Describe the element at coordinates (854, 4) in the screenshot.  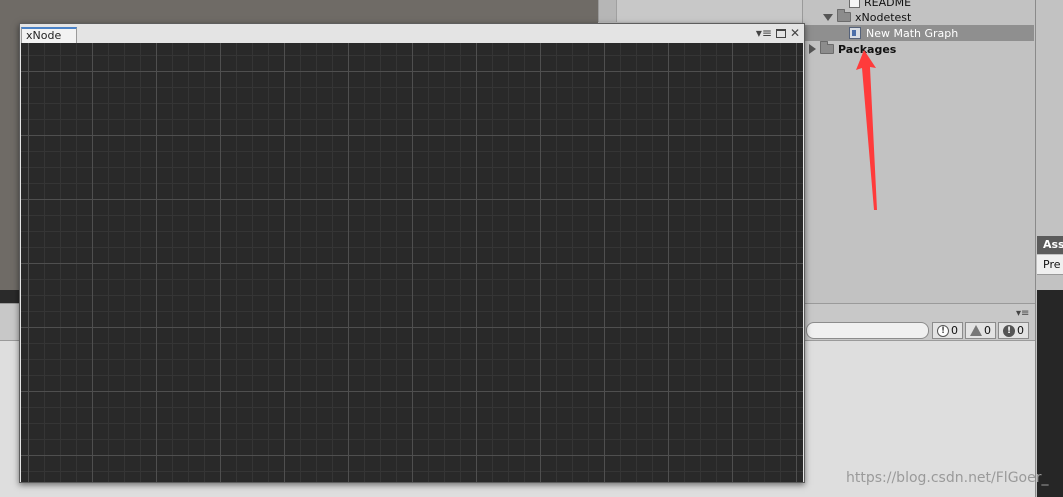
I see `document-icon` at that location.